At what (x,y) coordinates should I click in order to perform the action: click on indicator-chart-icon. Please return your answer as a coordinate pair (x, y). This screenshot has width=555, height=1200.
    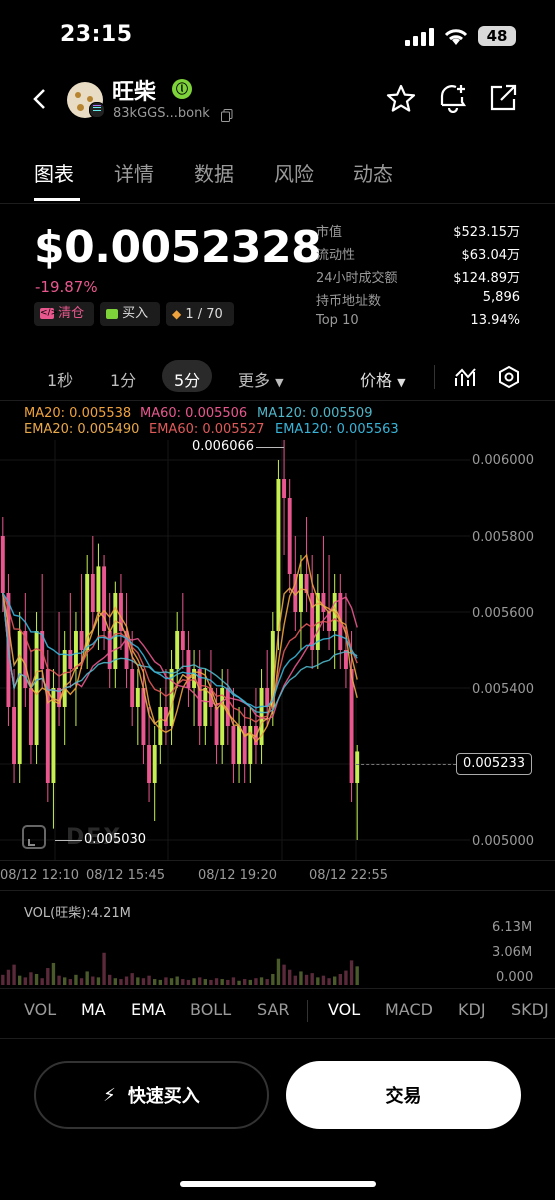
    Looking at the image, I should click on (466, 377).